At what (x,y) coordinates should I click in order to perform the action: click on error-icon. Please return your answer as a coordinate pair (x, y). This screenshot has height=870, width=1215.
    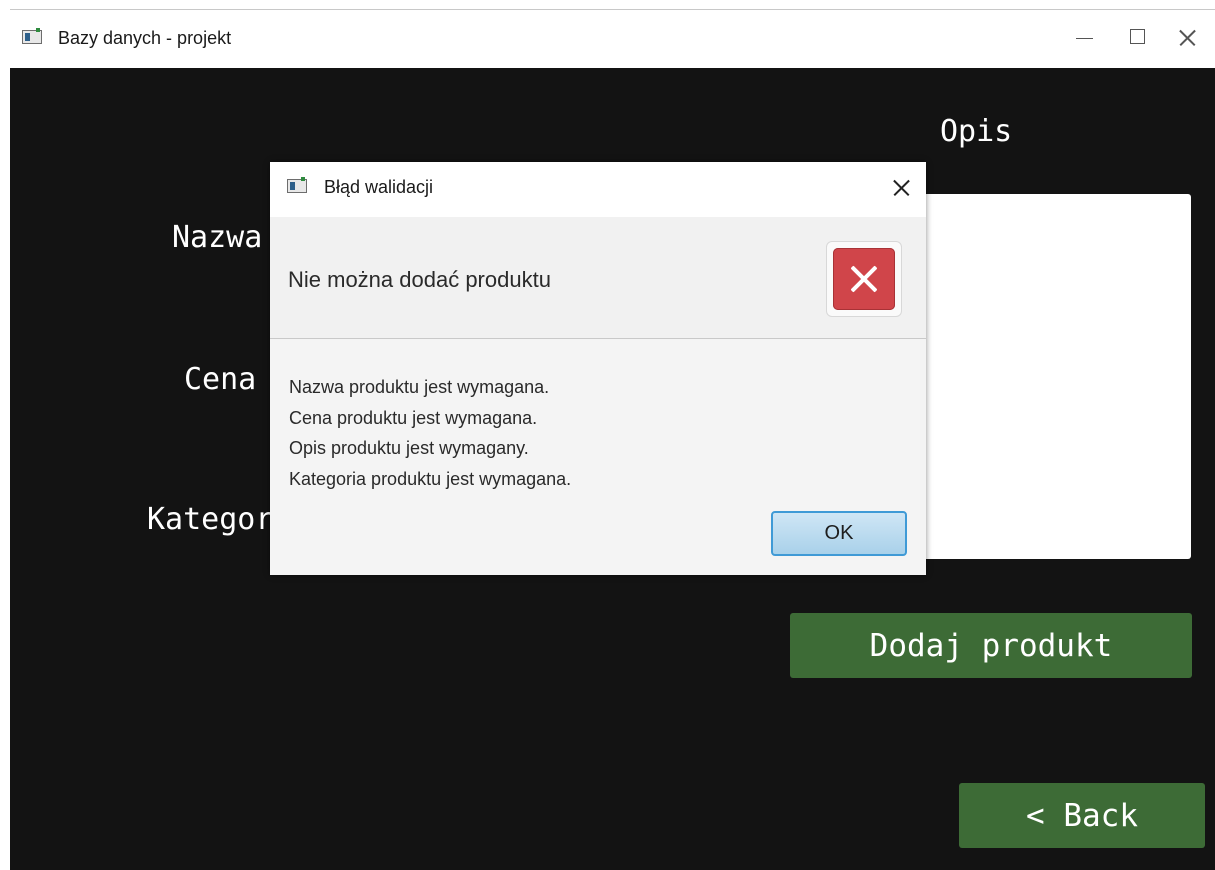
    Looking at the image, I should click on (864, 279).